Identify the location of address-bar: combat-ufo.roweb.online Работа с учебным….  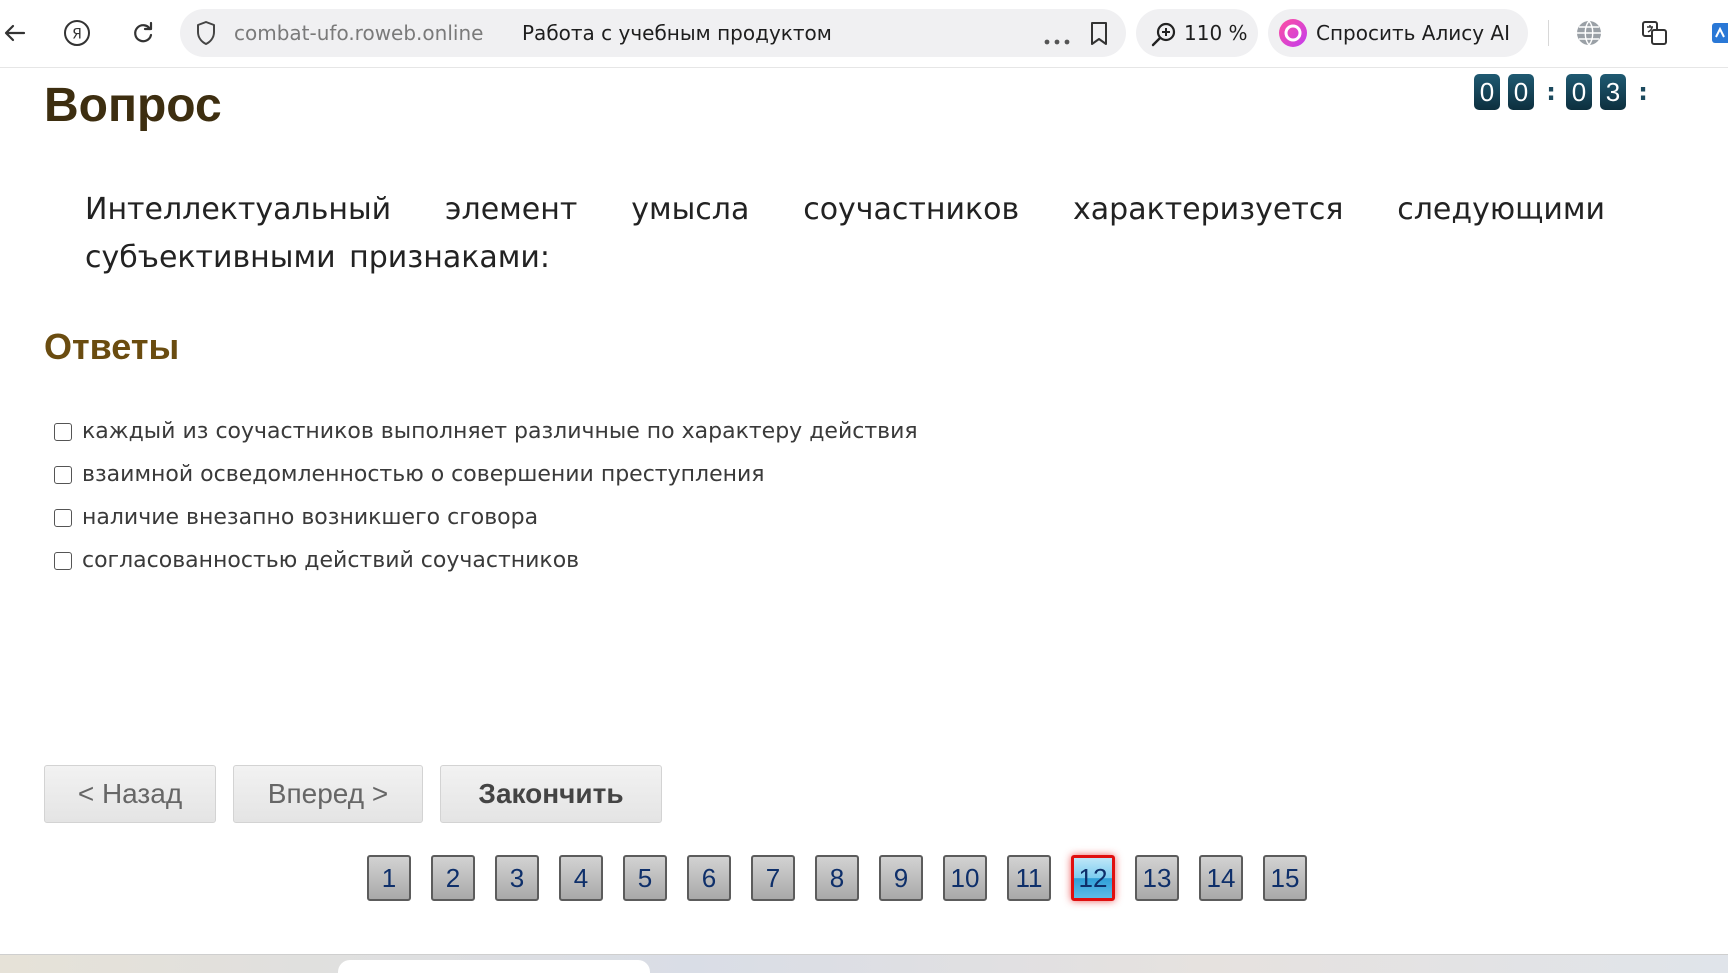
(653, 33).